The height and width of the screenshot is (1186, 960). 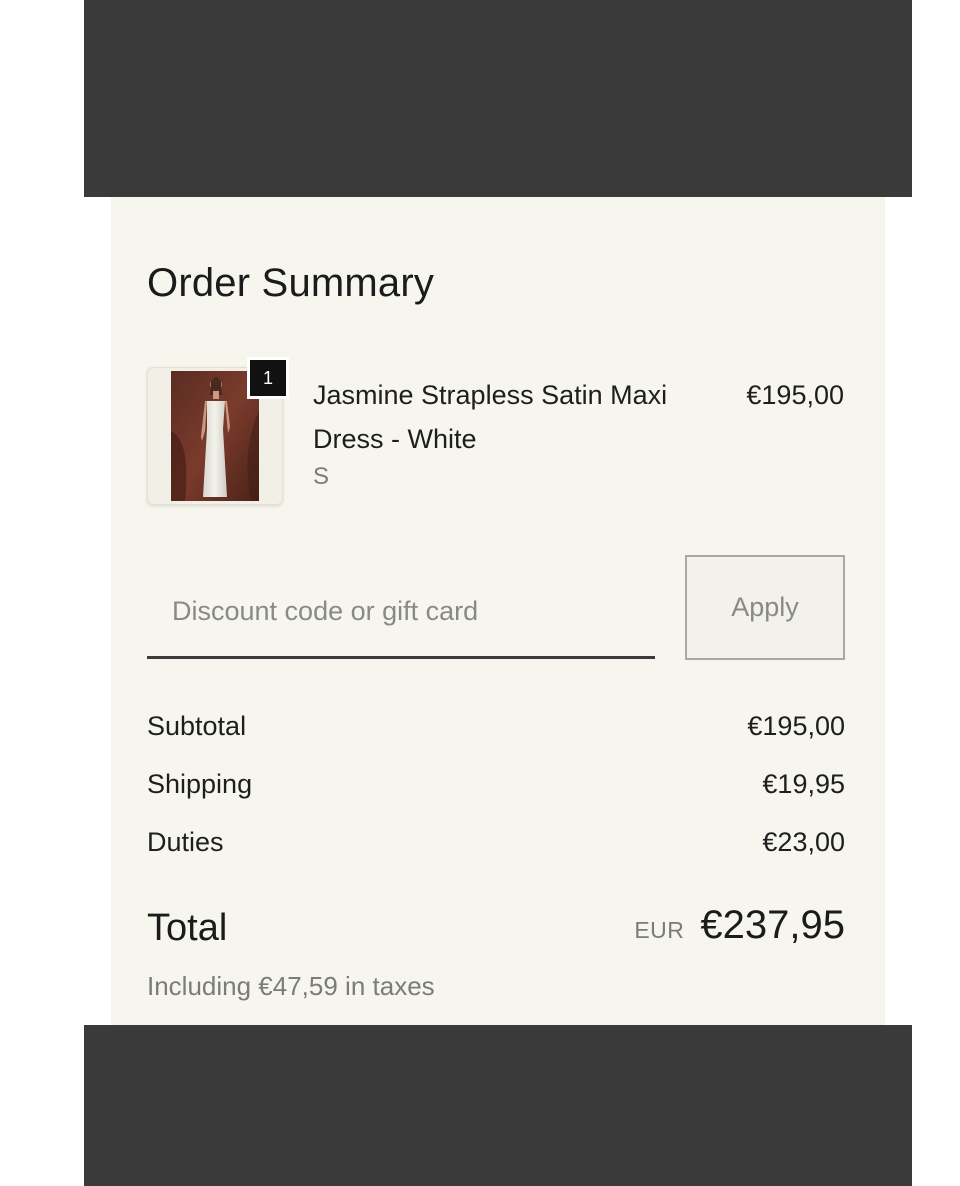 I want to click on total-amount-group: EUR €237,95, so click(x=739, y=925).